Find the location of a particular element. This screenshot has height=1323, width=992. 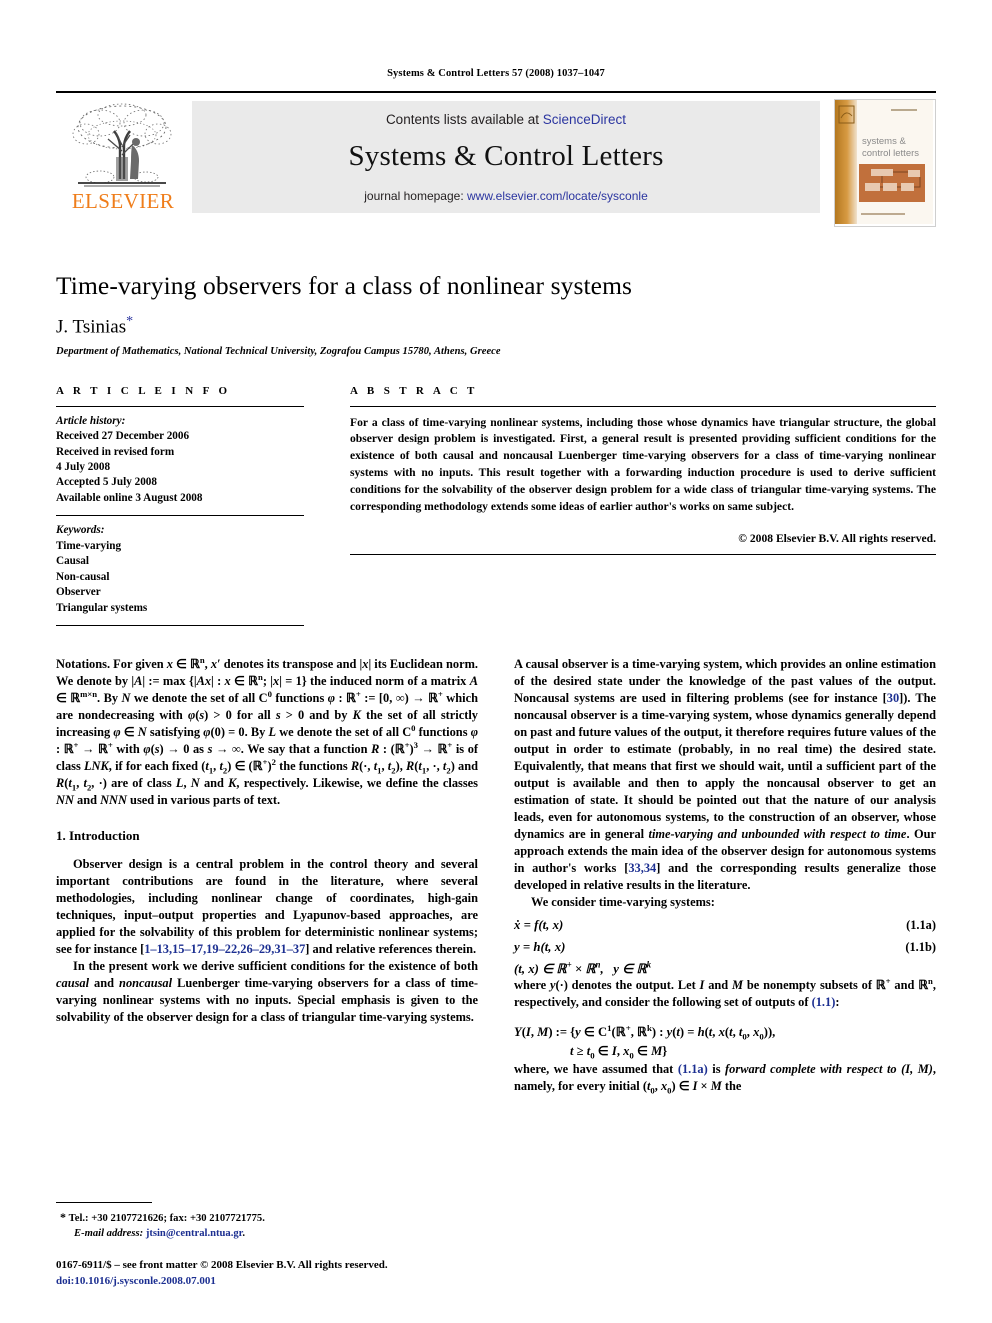

equation-body: ẋ = f(t, x) is located at coordinates (539, 924).